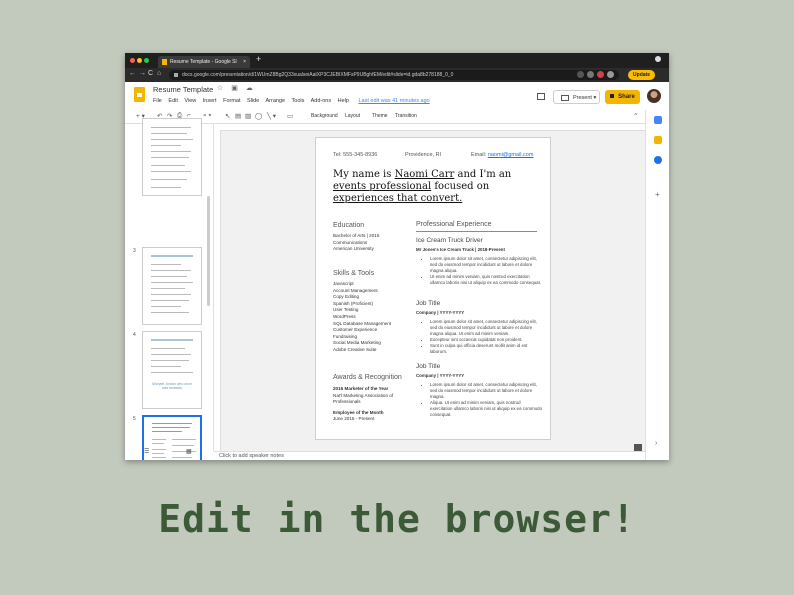  I want to click on select-icon: ↖, so click(227, 116).